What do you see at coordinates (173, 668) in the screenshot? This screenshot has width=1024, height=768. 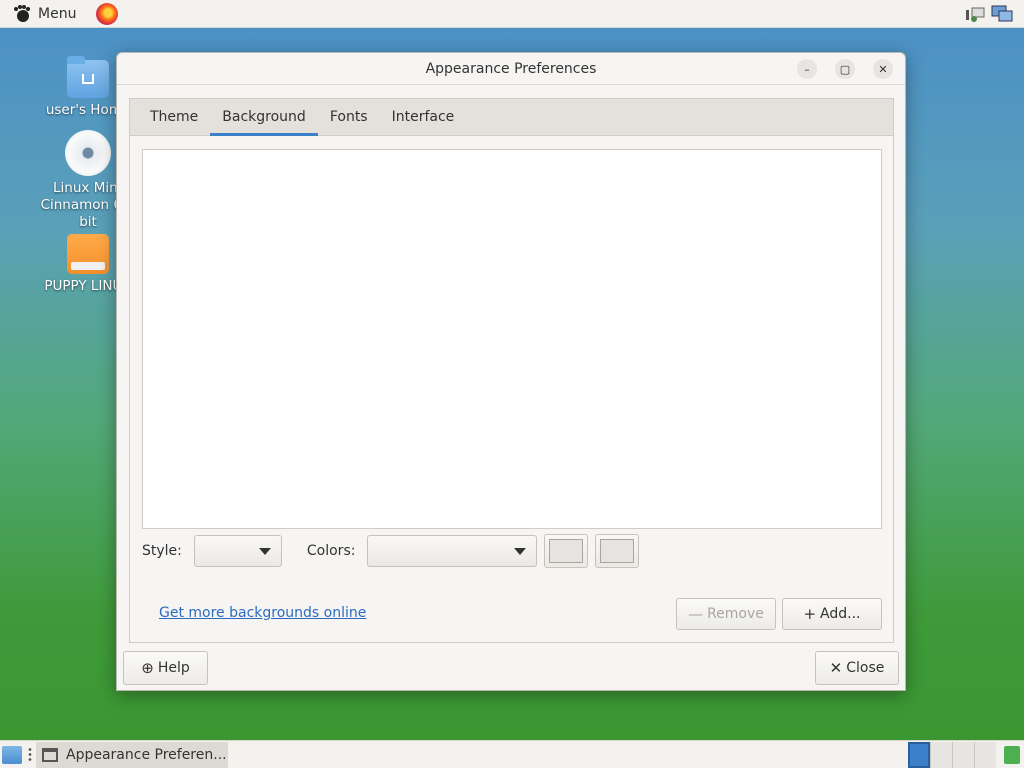 I see `help-label: Help` at bounding box center [173, 668].